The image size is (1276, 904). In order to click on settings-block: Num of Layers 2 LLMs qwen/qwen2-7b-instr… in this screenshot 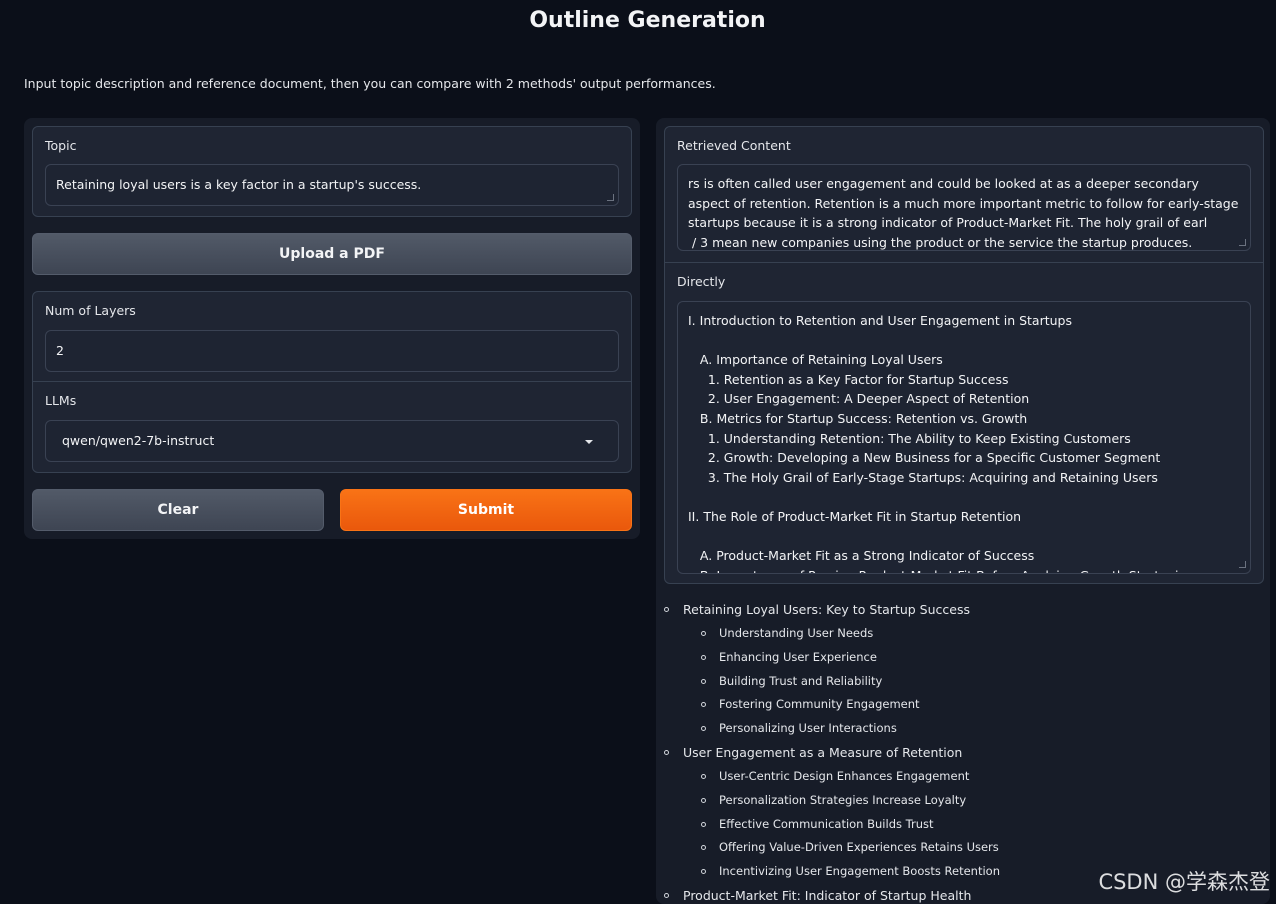, I will do `click(332, 382)`.